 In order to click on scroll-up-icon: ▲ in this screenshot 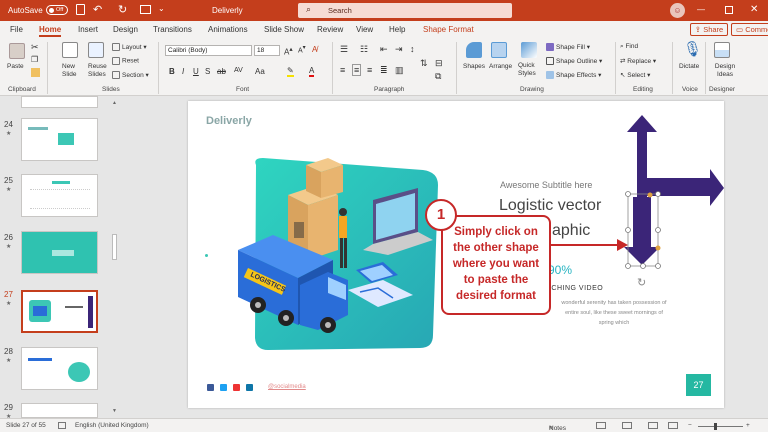, I will do `click(114, 103)`.